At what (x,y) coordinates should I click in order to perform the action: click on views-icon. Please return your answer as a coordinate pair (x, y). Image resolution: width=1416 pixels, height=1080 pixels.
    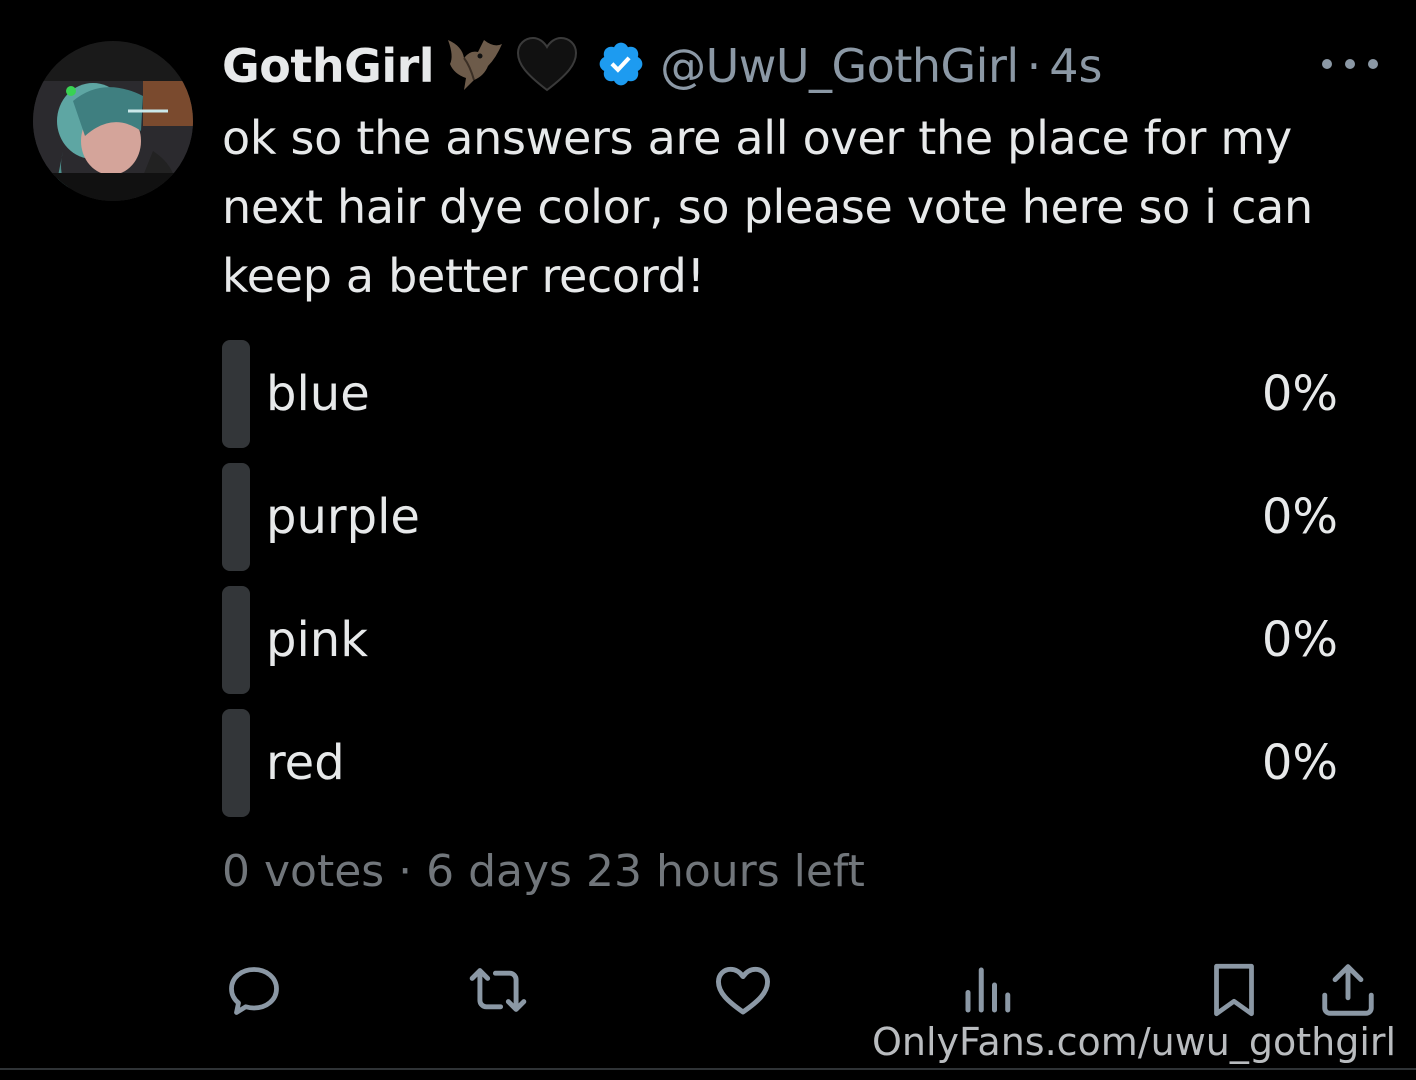
    Looking at the image, I should click on (988, 990).